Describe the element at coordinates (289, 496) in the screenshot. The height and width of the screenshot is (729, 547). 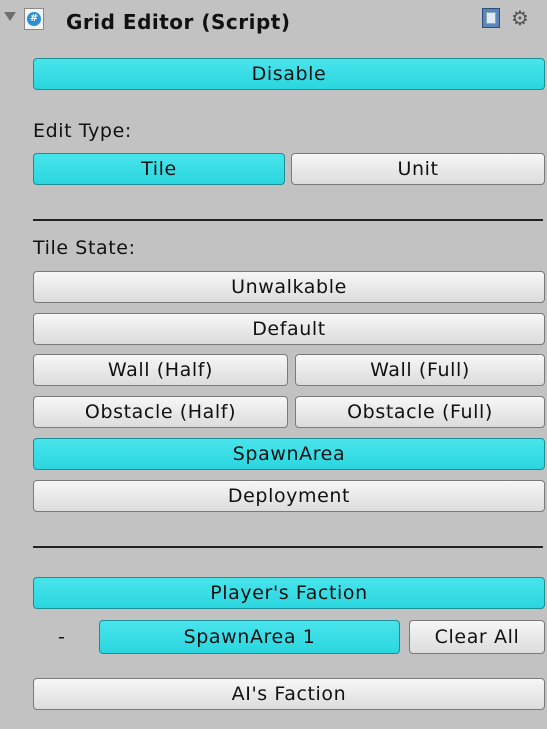
I see `deployment-button: Deployment` at that location.